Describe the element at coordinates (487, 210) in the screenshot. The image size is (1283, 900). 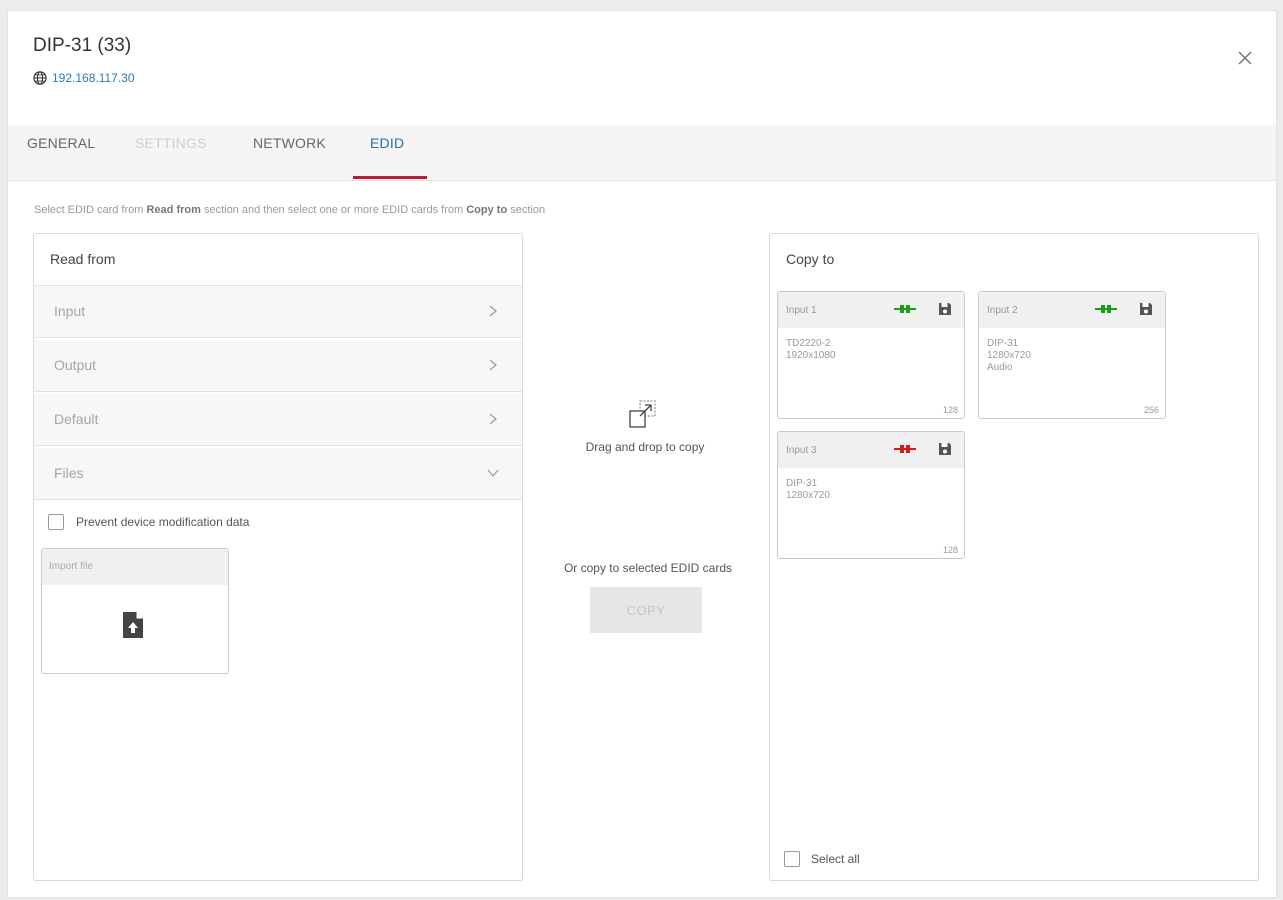
I see `hint-bold-copy-to: Copy to` at that location.